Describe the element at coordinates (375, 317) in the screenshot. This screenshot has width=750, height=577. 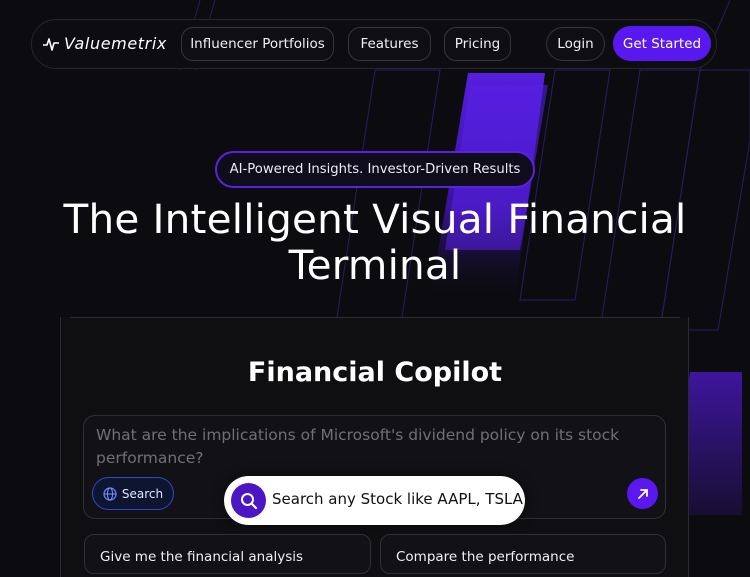
I see `panel-divider` at that location.